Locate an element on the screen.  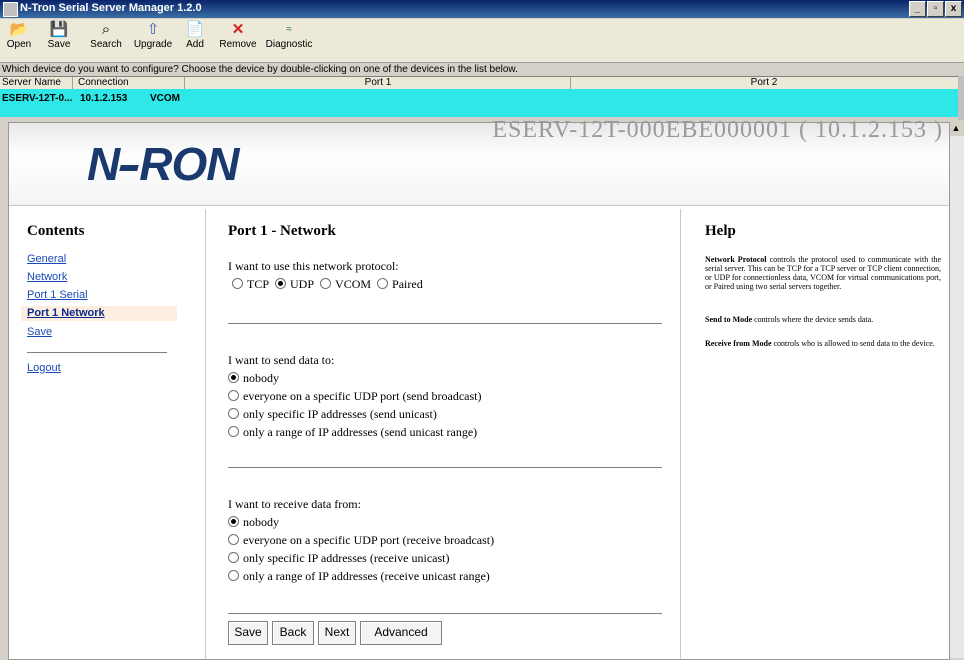
send-unicast-radio is located at coordinates (233, 413).